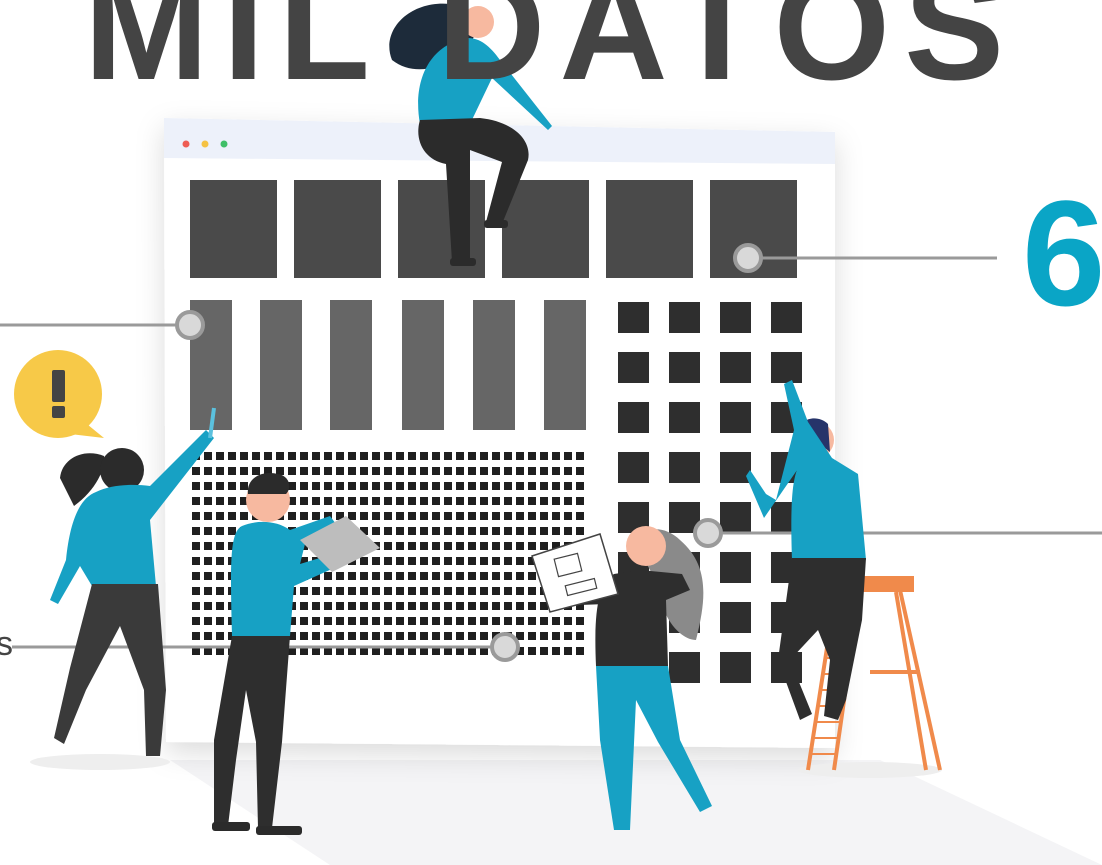 The image size is (1102, 865). I want to click on window-dot-yellow, so click(205, 144).